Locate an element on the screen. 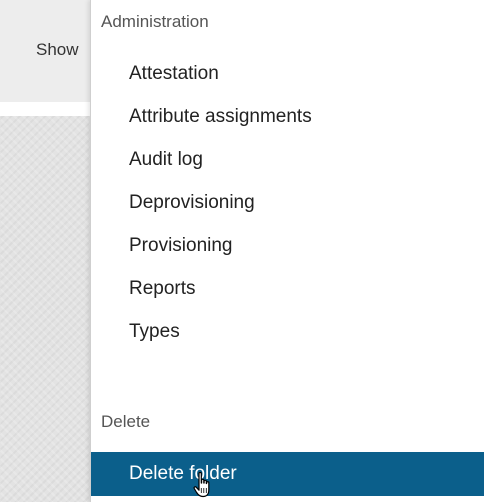  menu-section-header-delete: Delete is located at coordinates (126, 421).